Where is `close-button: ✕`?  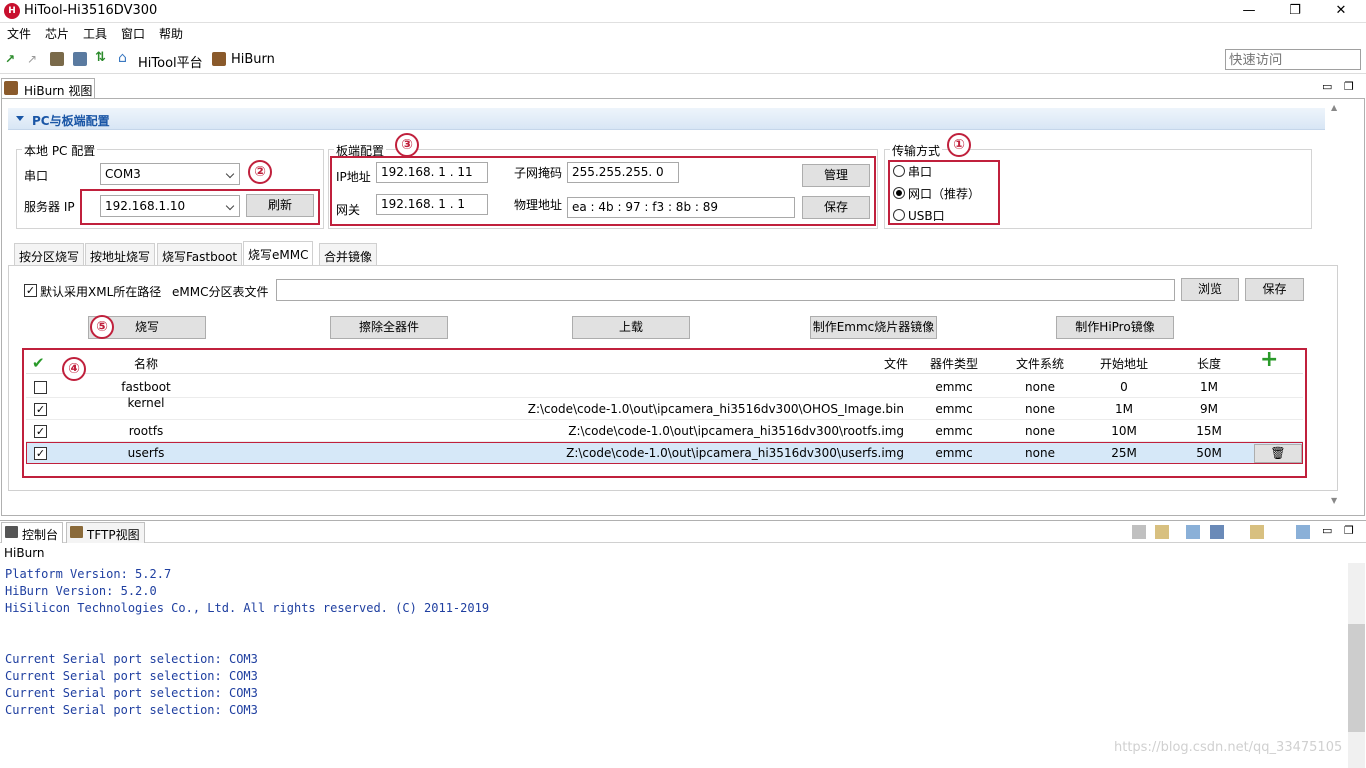 close-button: ✕ is located at coordinates (1341, 11).